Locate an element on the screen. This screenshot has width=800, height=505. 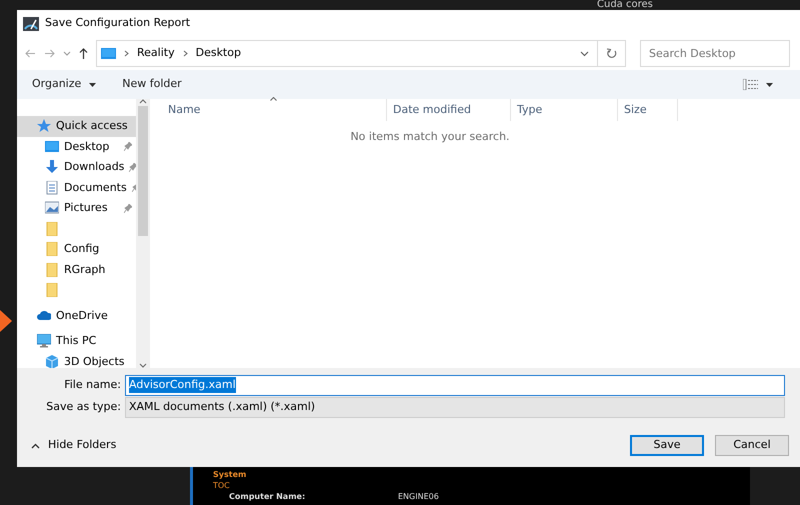
sidebar-item: RGraph is located at coordinates (76, 270).